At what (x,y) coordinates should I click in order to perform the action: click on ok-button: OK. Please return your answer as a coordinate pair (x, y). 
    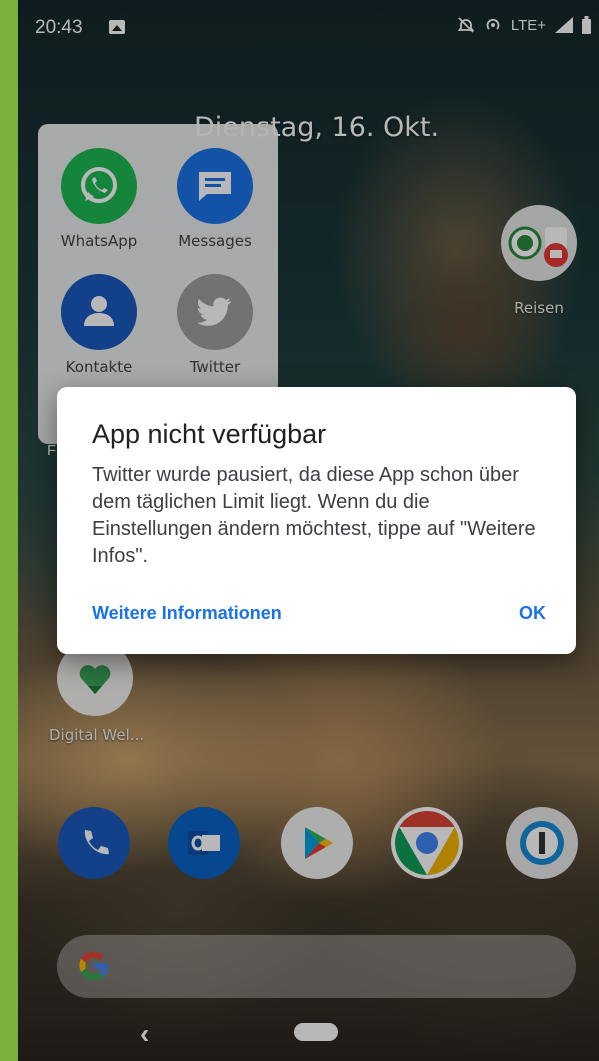
    Looking at the image, I should click on (532, 613).